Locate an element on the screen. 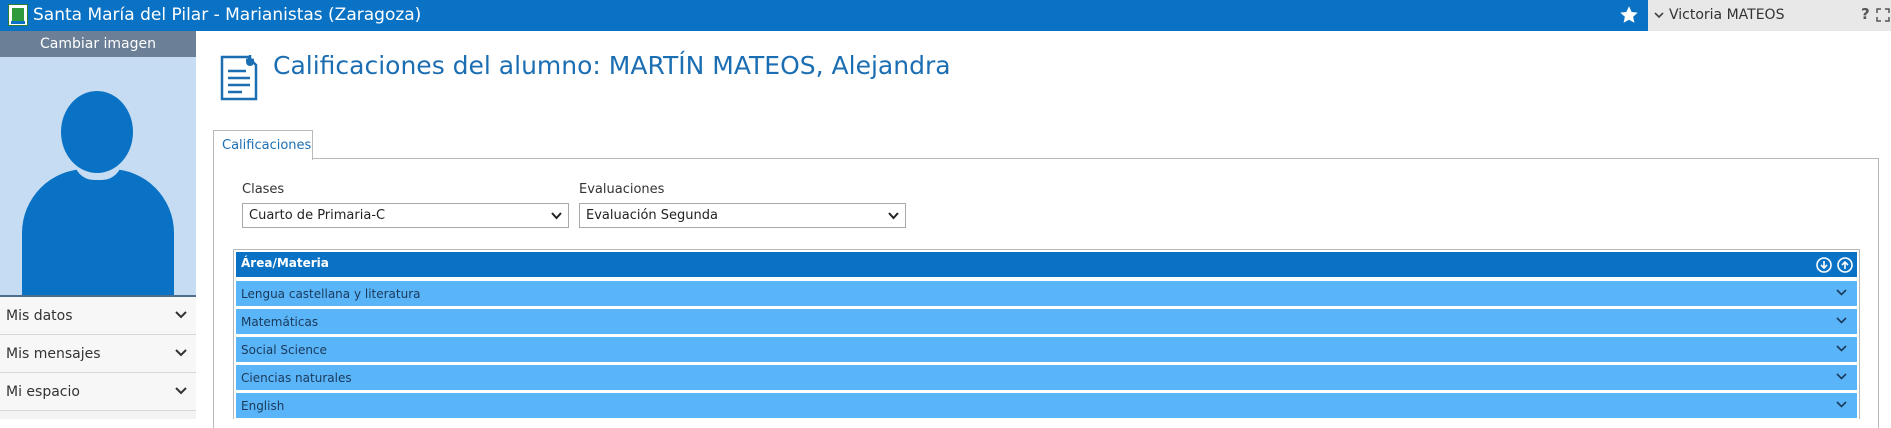 This screenshot has height=428, width=1891. table-row: English is located at coordinates (1046, 405).